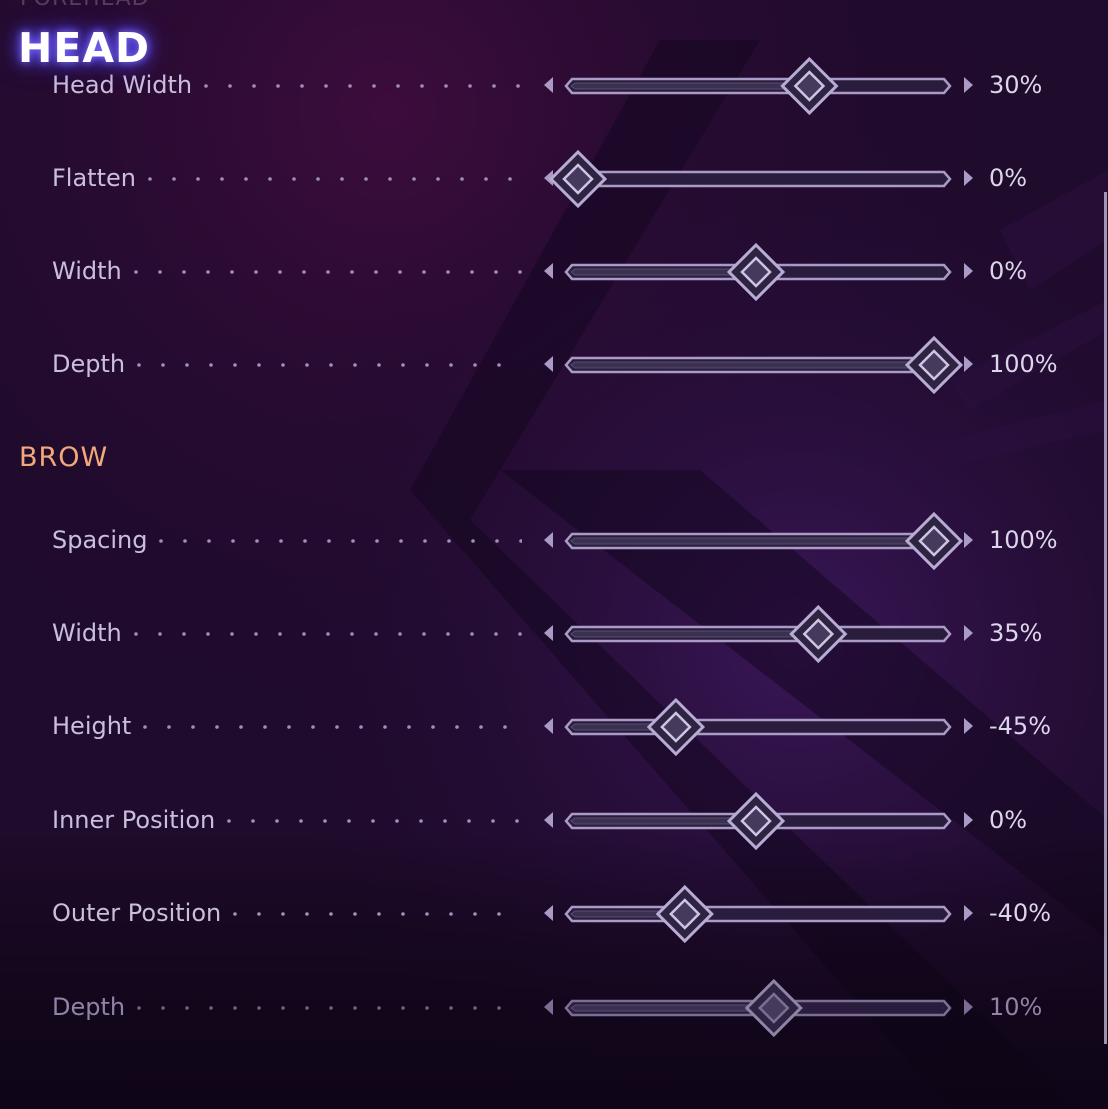 The image size is (1108, 1109). I want to click on brow-spacing-dot-leader, so click(340, 541).